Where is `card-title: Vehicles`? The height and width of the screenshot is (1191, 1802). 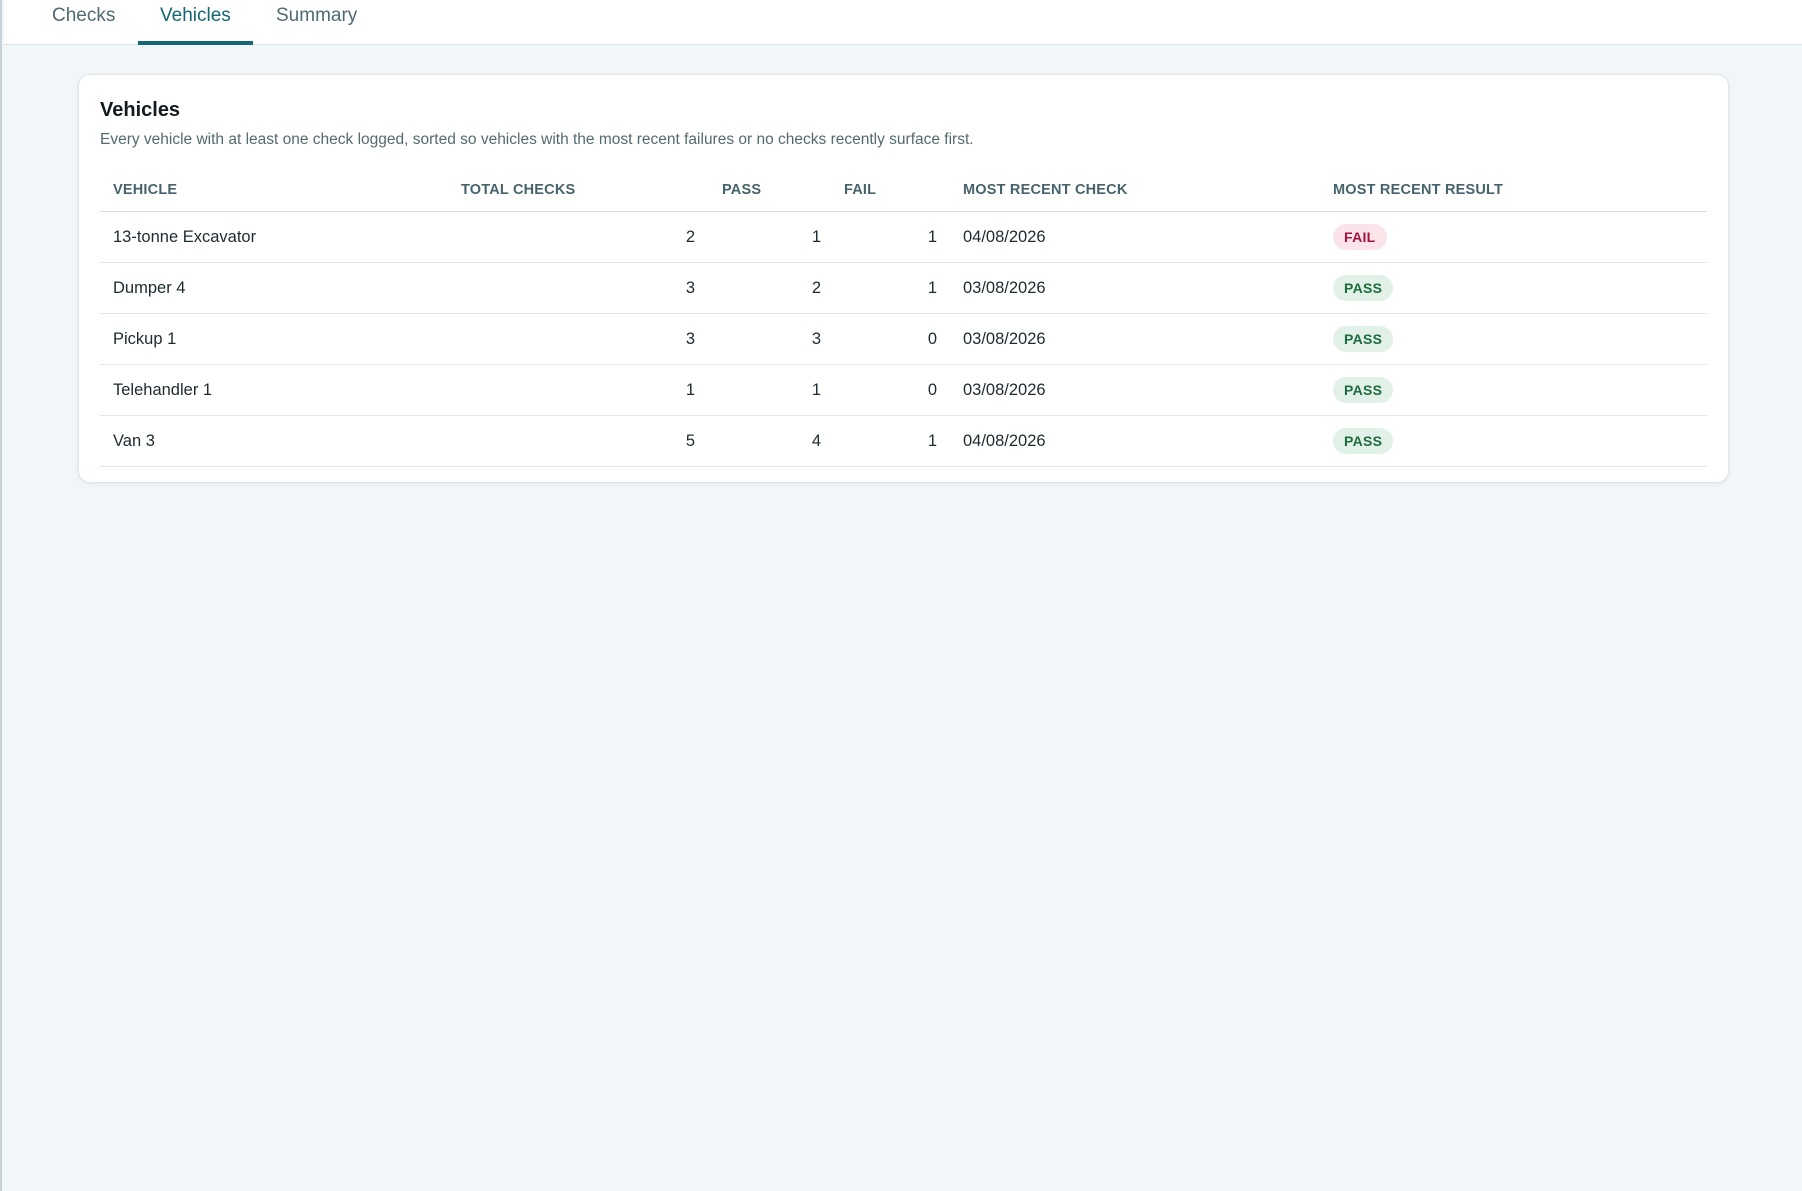
card-title: Vehicles is located at coordinates (140, 110).